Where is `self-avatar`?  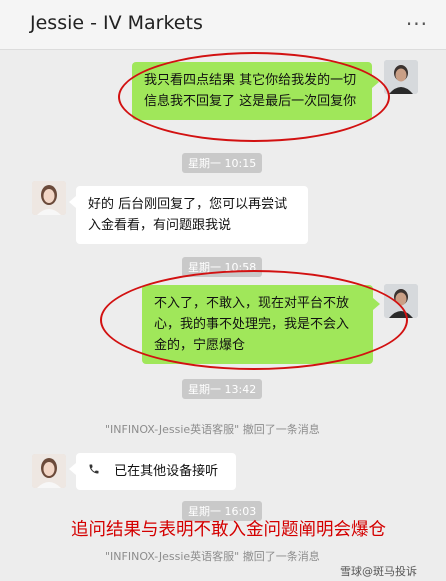 self-avatar is located at coordinates (401, 77).